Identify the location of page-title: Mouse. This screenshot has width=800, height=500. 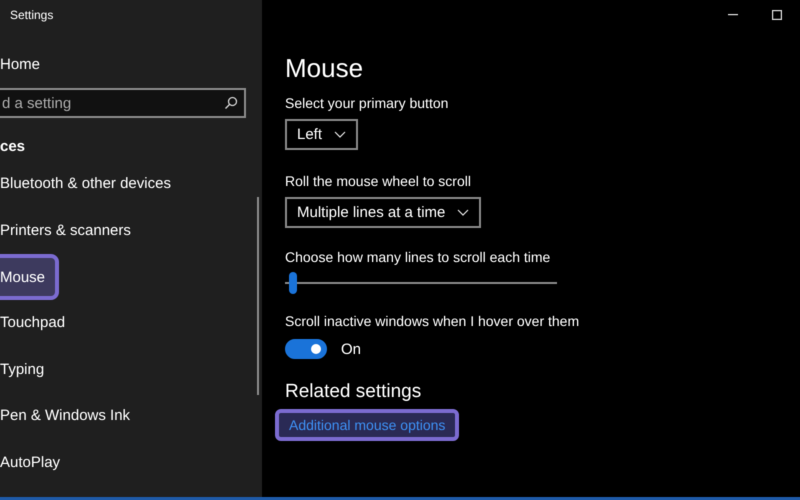
(324, 68).